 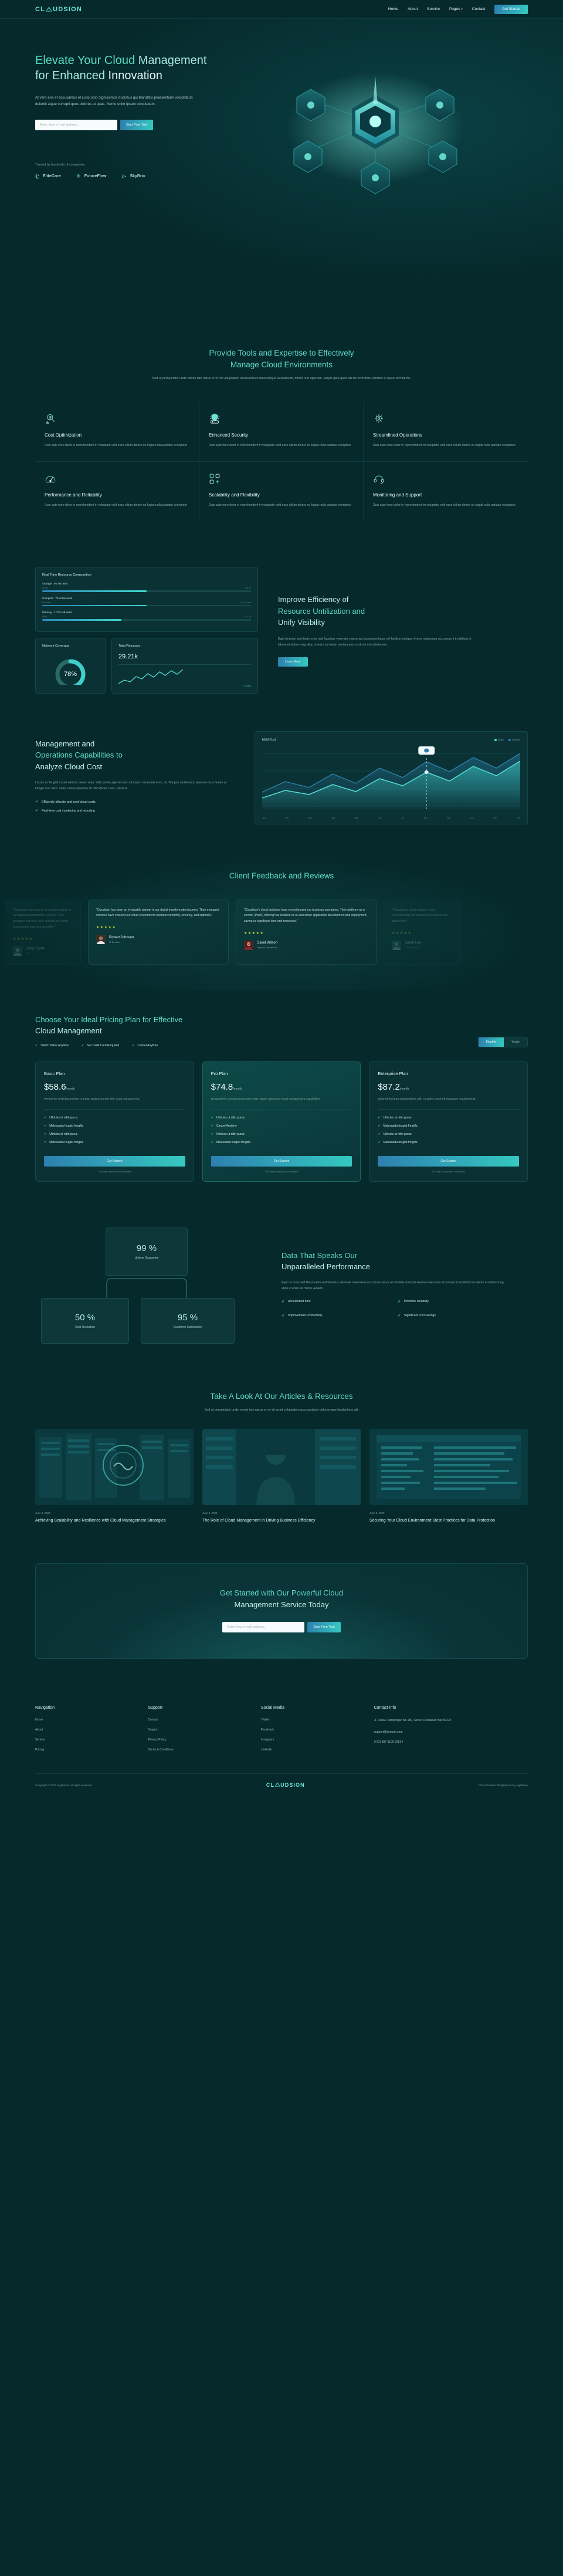 I want to click on learn-more-button: Learn More, so click(x=293, y=662).